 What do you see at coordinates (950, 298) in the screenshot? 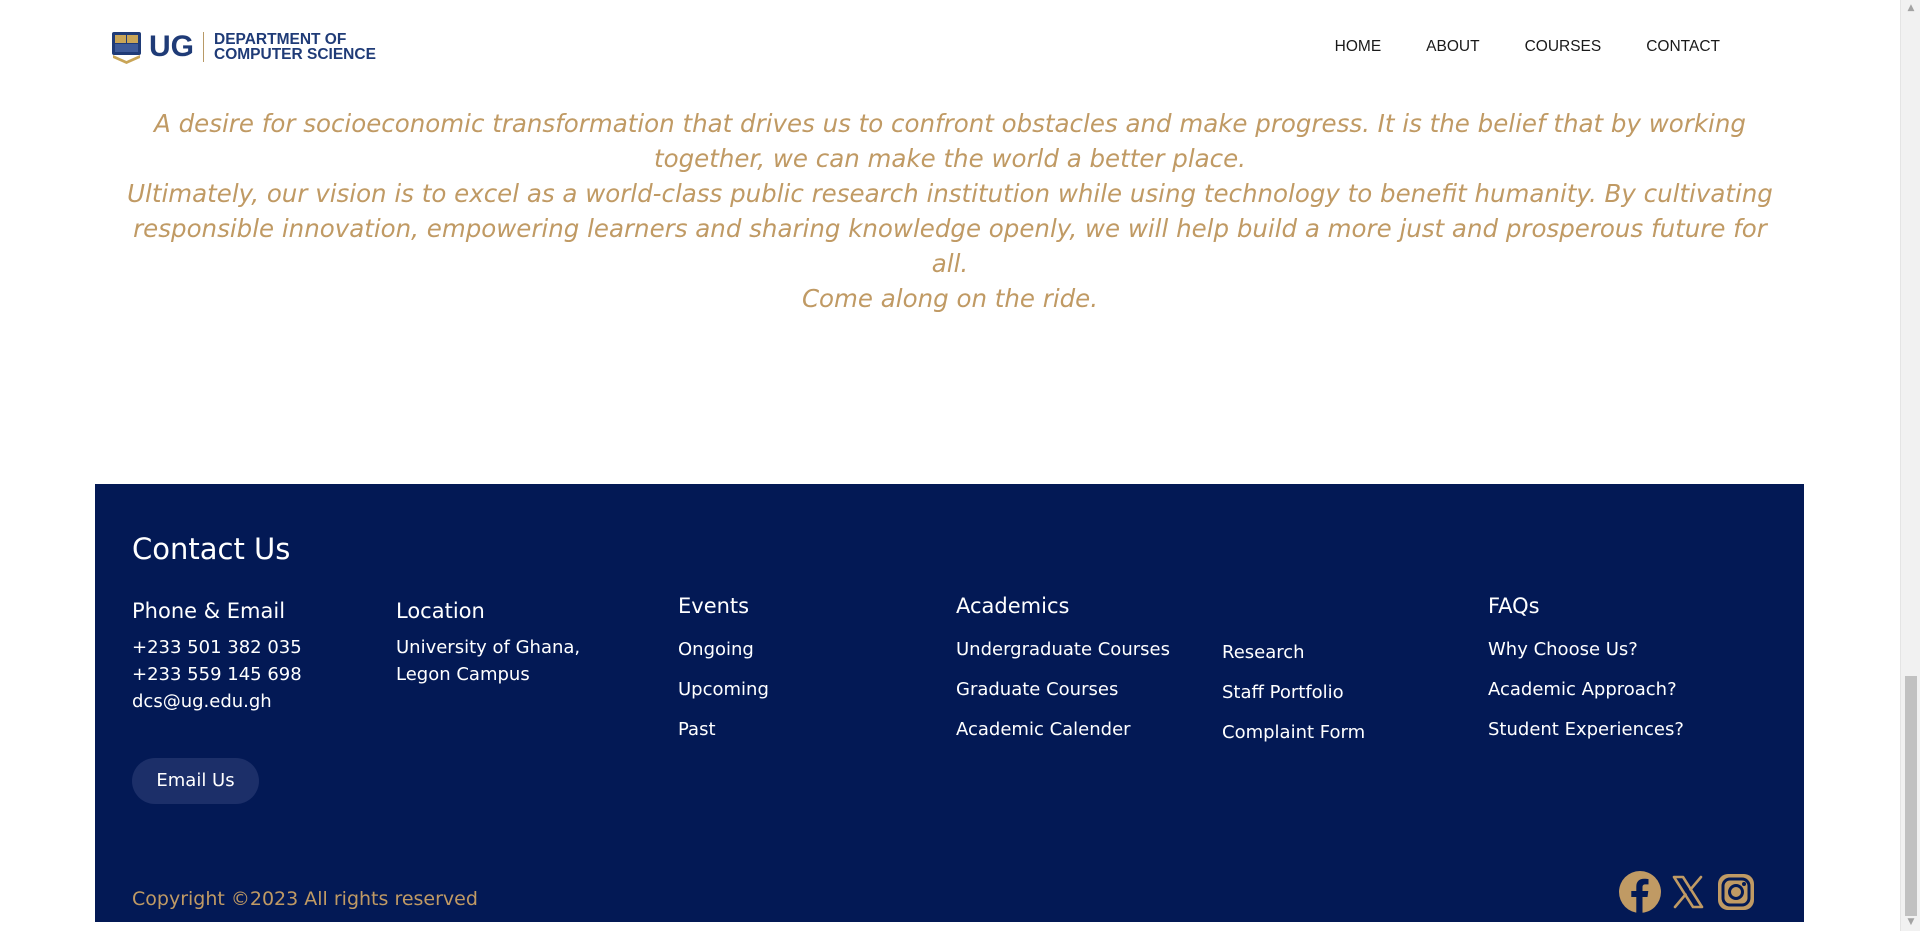
I see `vision-paragraph-3: Come along on the ride.` at bounding box center [950, 298].